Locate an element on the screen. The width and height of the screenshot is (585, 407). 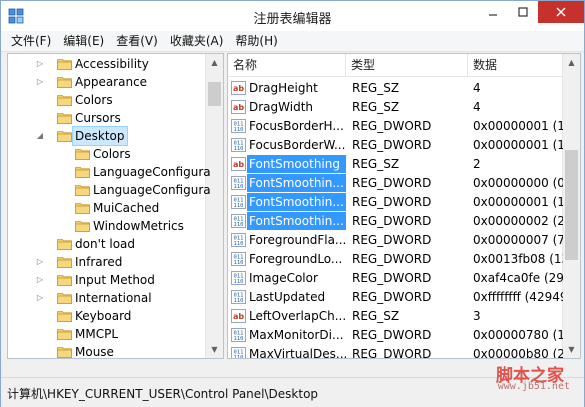
menu-file: 文件(F) is located at coordinates (29, 41).